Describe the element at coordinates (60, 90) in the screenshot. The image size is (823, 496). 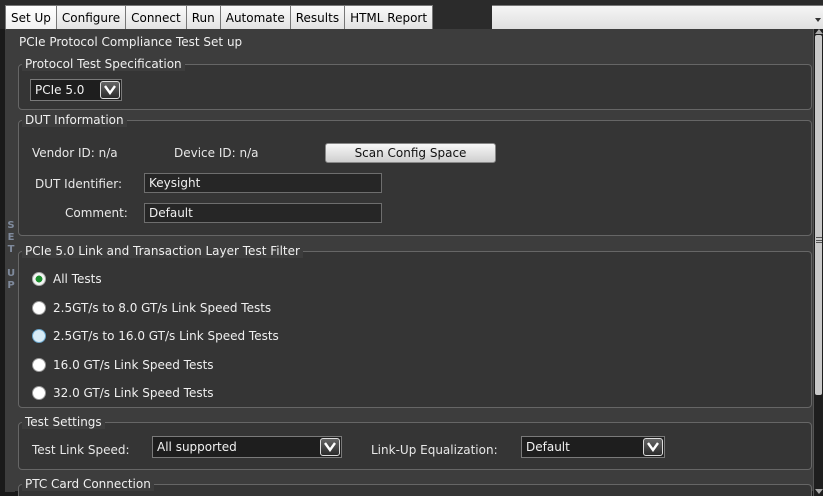
I see `protocol-spec-value: PCIe 5.0` at that location.